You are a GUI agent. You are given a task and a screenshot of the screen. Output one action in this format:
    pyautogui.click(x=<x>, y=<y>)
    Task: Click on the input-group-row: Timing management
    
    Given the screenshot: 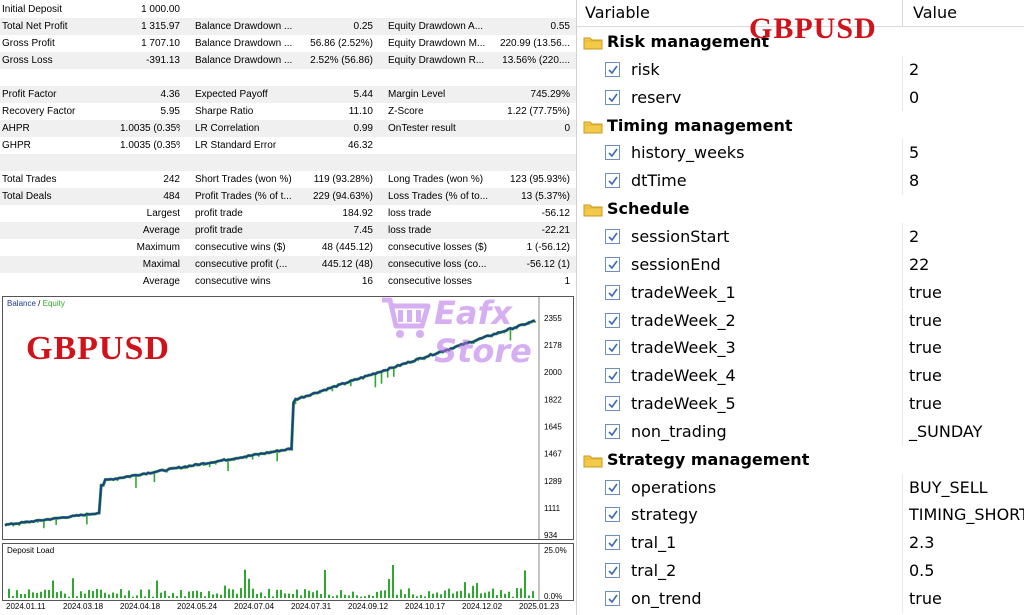 What is the action you would take?
    pyautogui.click(x=800, y=126)
    